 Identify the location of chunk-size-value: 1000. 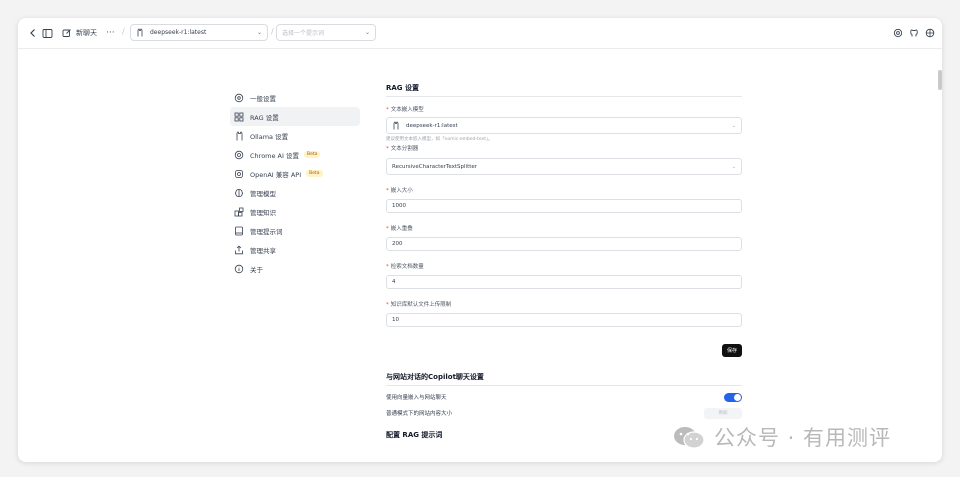
(399, 206).